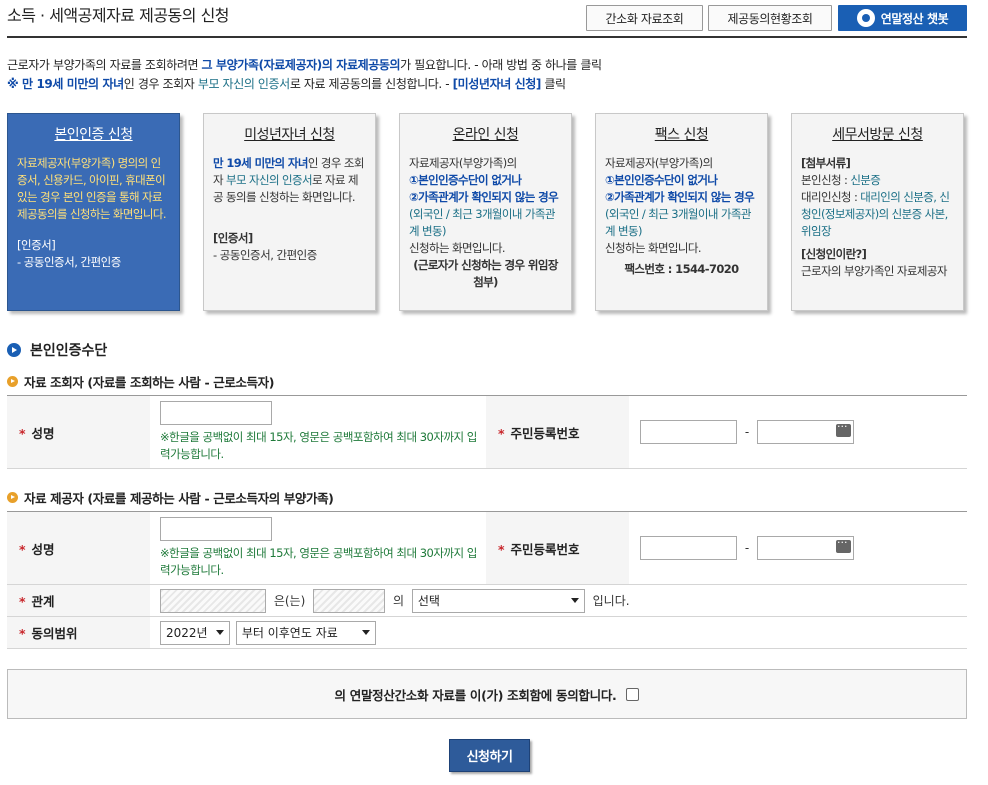  Describe the element at coordinates (485, 135) in the screenshot. I see `card-title: 온라인 신청` at that location.